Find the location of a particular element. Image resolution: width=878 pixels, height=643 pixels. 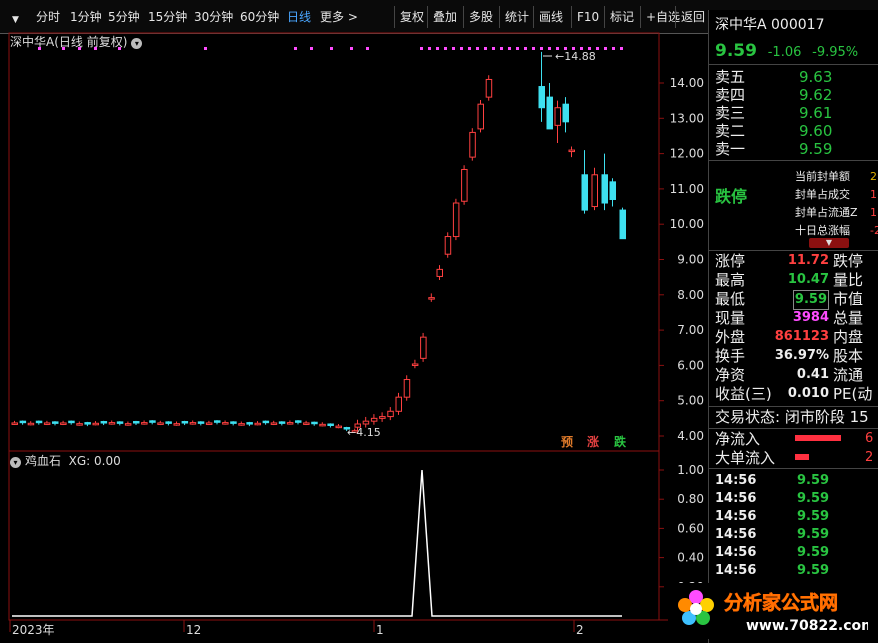

ask-row: 卖二 9.60 is located at coordinates (773, 131).